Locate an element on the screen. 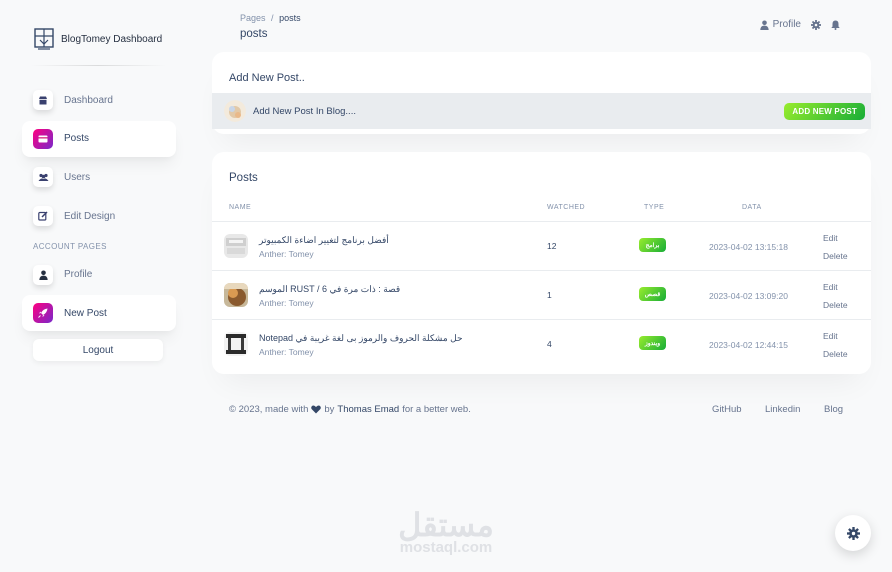 The image size is (892, 572). post-title: أفضل برنامج لتغيير اضاءة الكمبيوتر is located at coordinates (324, 240).